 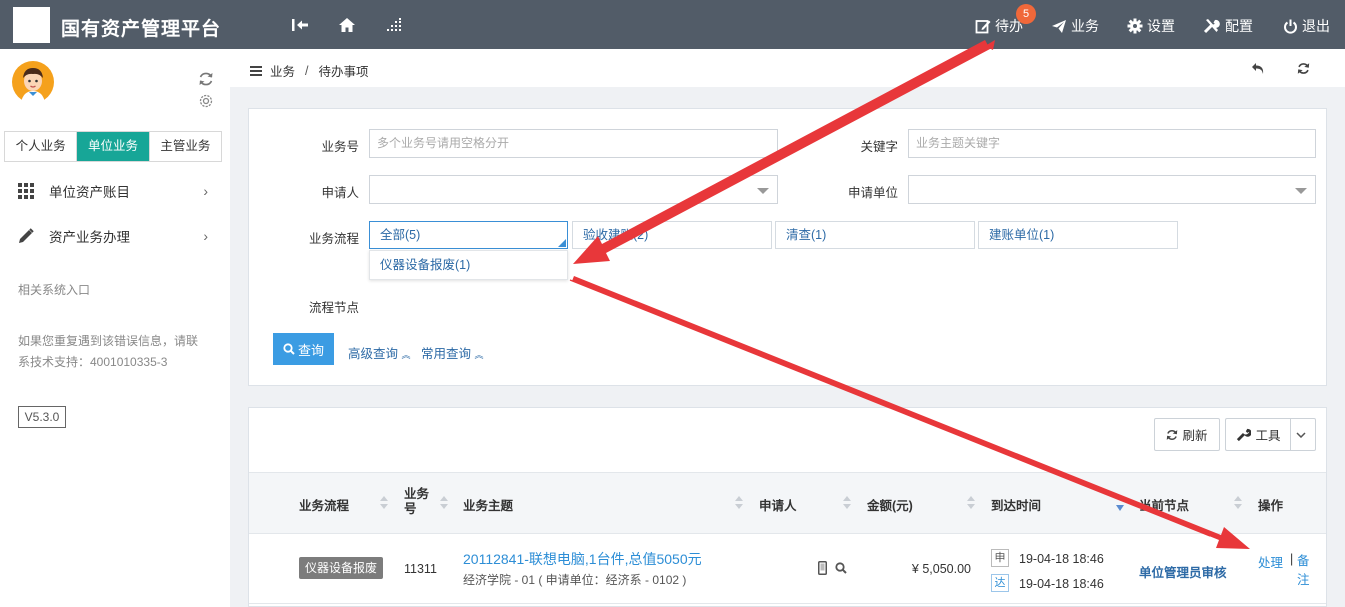 I want to click on nav-config-label: 配置, so click(x=1239, y=26).